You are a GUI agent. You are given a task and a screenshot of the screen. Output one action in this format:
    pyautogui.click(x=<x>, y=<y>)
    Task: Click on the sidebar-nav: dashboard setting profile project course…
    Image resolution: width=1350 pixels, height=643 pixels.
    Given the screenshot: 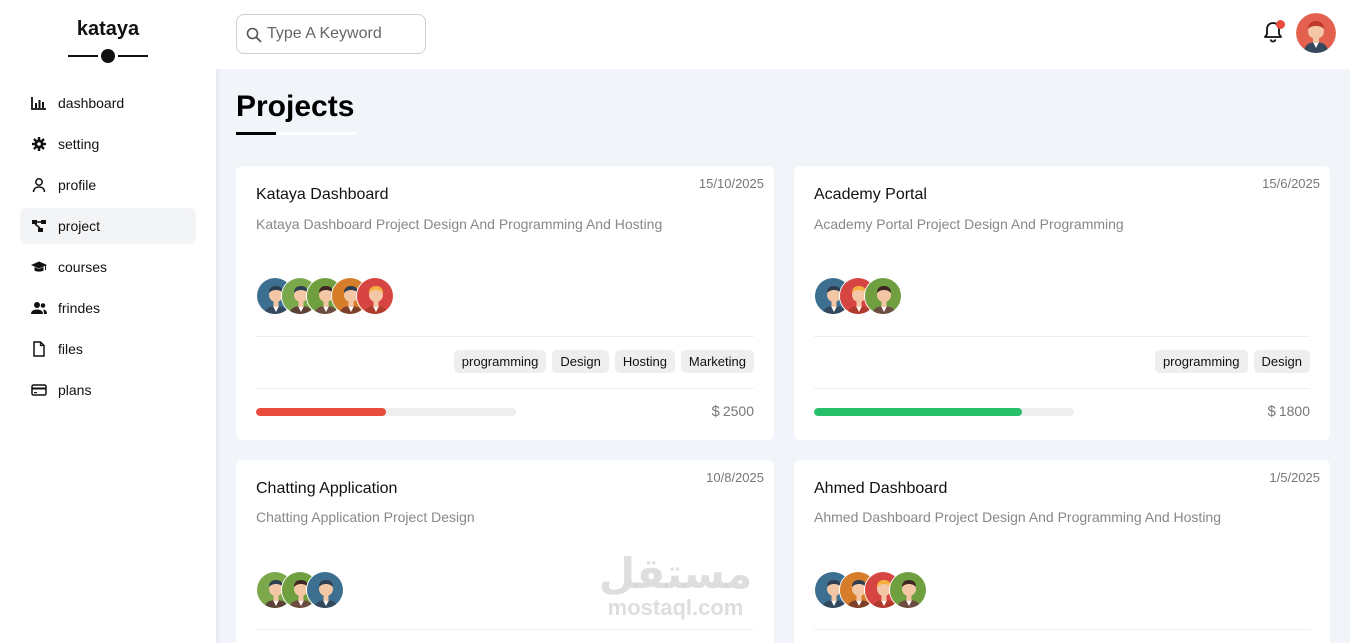 What is the action you would take?
    pyautogui.click(x=108, y=246)
    